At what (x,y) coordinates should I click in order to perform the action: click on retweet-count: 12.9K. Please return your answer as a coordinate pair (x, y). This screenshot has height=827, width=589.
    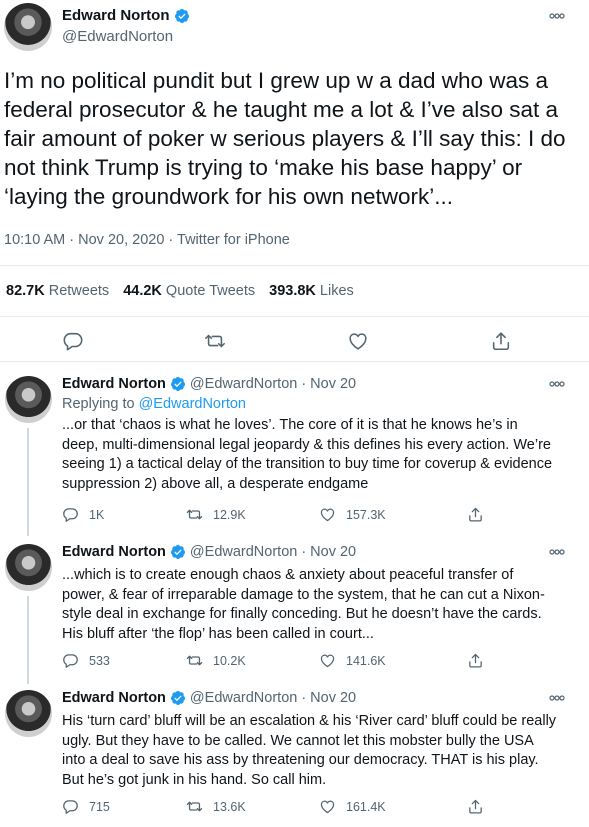
    Looking at the image, I should click on (229, 514).